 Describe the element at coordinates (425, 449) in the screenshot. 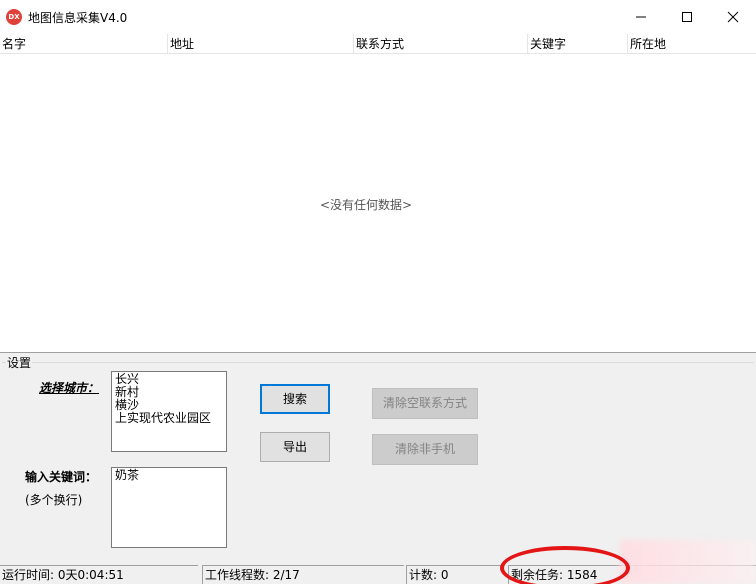

I see `clear-non-mobile-button: 清除非手机` at that location.